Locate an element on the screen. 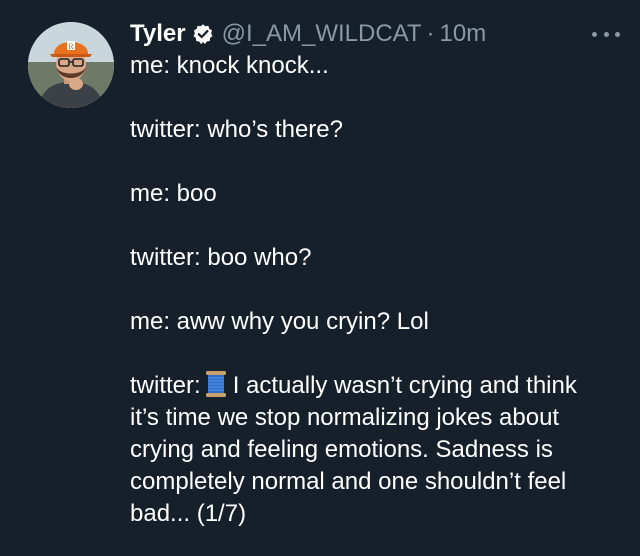 The image size is (640, 556). spool-of-thread-emoji-icon is located at coordinates (216, 384).